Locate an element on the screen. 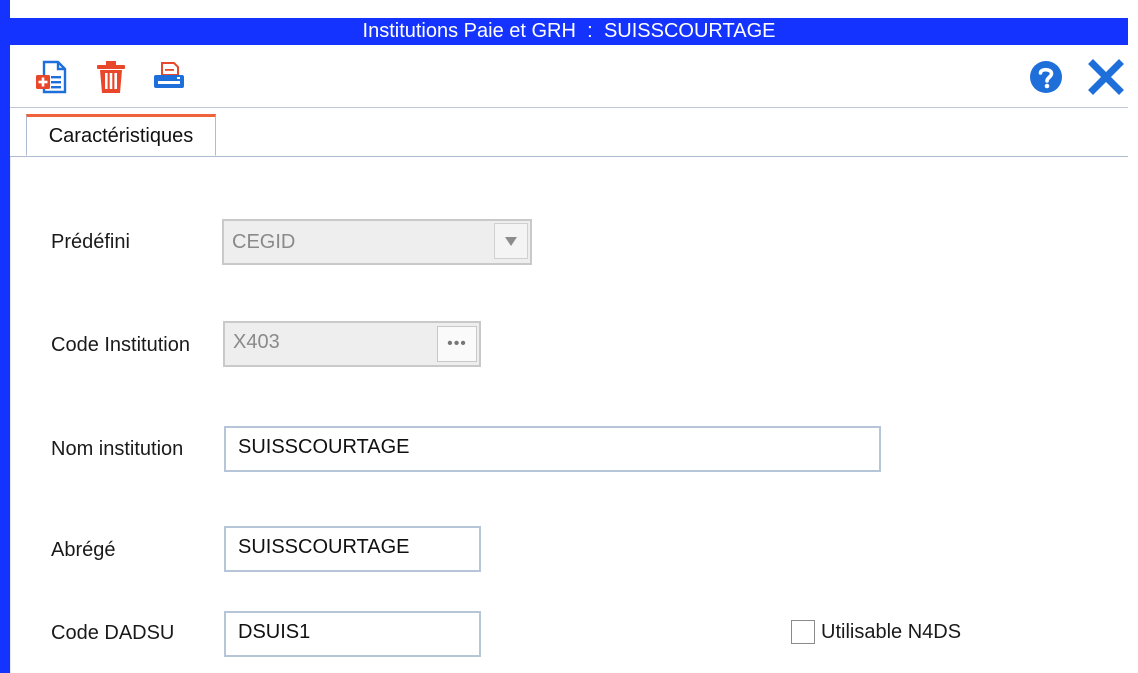 This screenshot has width=1138, height=673. abrege-input: SUISSCOURTAGE is located at coordinates (352, 549).